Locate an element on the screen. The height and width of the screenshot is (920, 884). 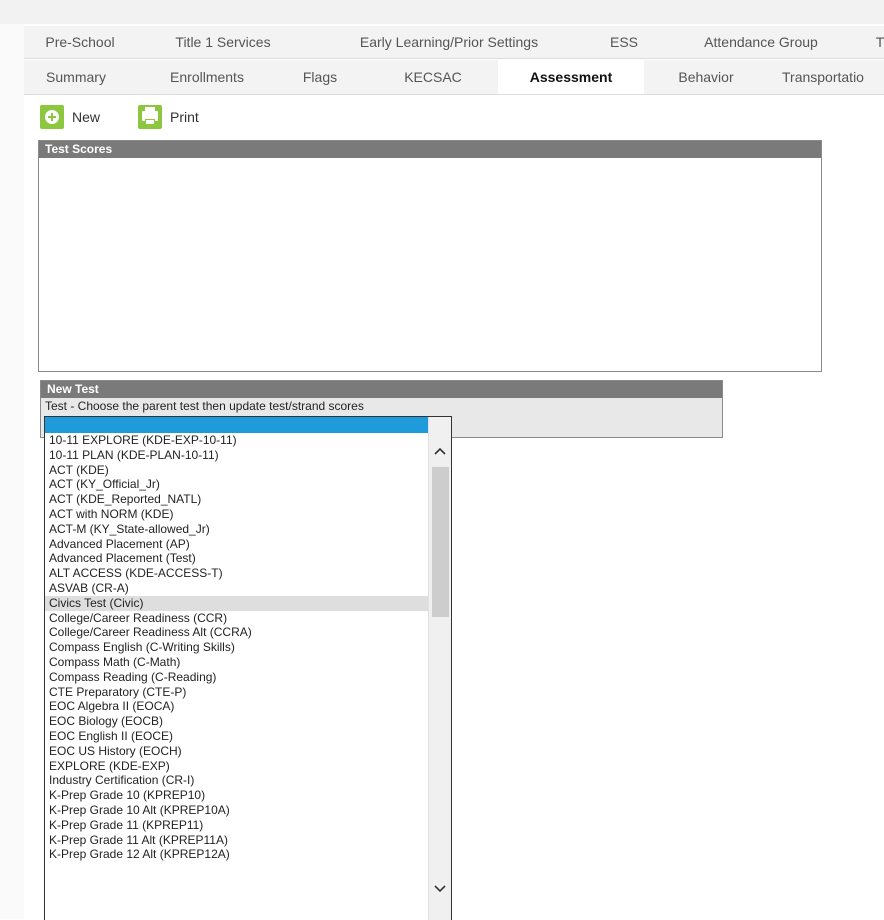
dropdown-option: EXPLORE (KDE-EXP) is located at coordinates (237, 766).